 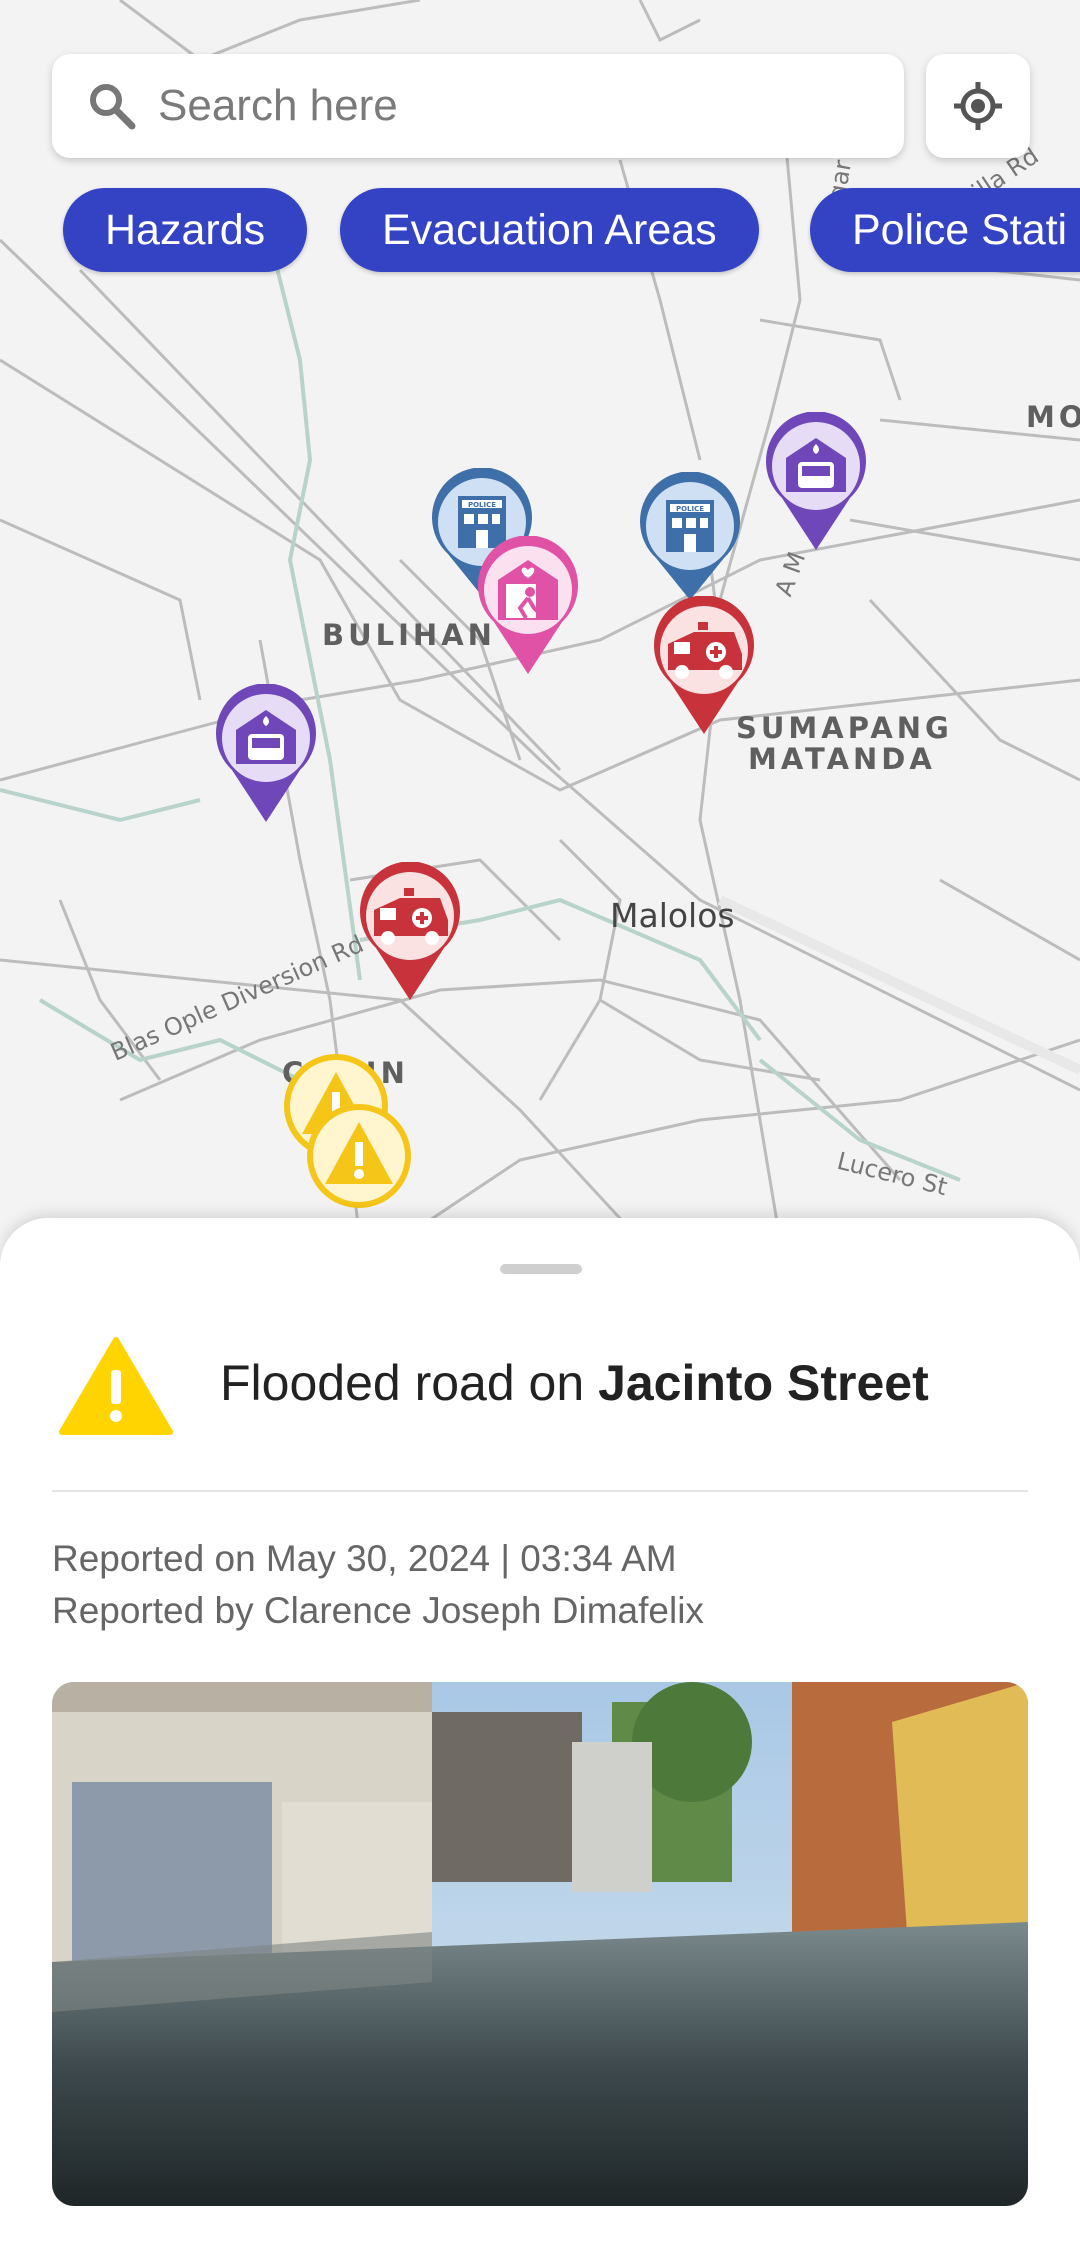 I want to click on divider, so click(x=540, y=1491).